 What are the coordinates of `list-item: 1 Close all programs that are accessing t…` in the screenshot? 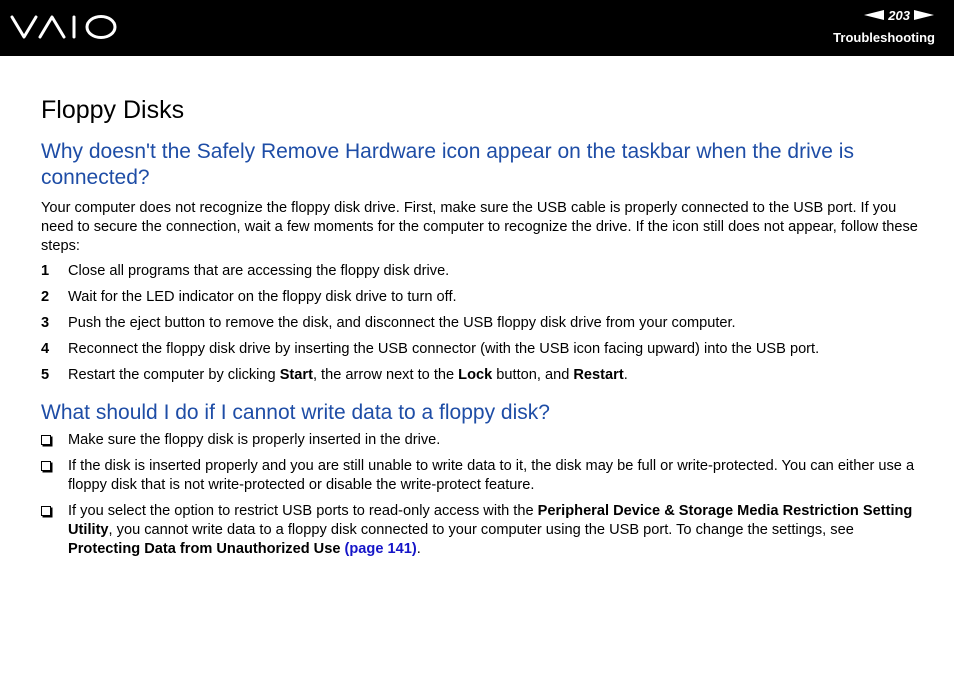 It's located at (481, 271).